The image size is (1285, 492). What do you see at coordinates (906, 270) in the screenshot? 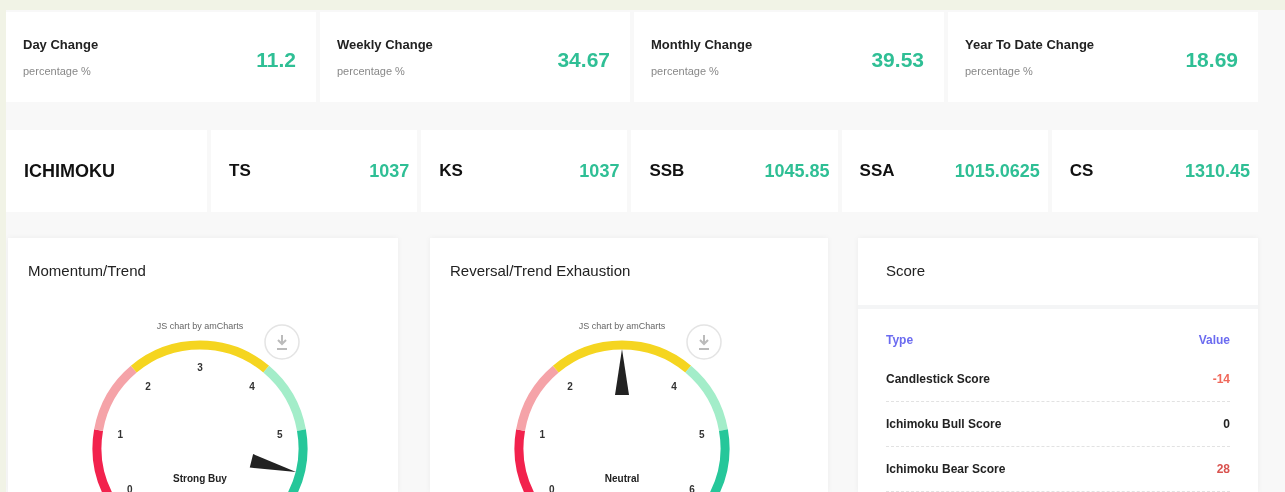
I see `score-title: Score` at bounding box center [906, 270].